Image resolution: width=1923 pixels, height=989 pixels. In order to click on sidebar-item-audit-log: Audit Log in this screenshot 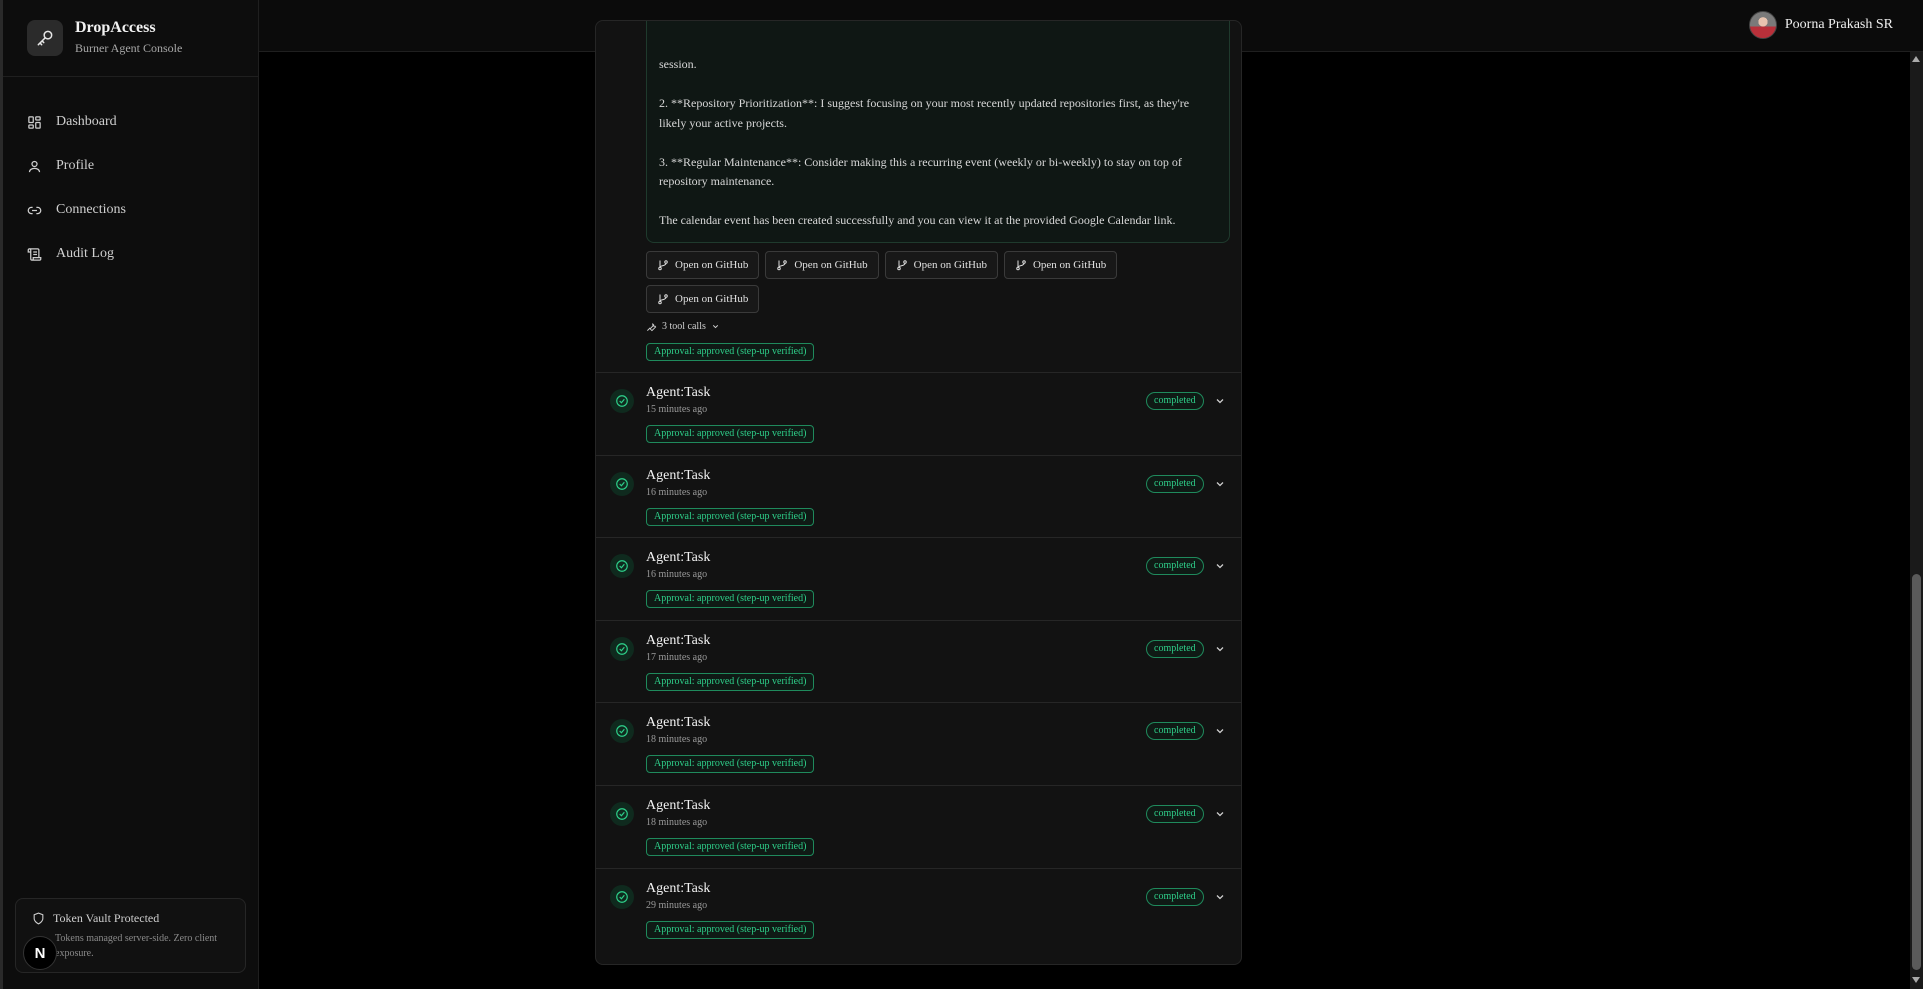, I will do `click(76, 254)`.